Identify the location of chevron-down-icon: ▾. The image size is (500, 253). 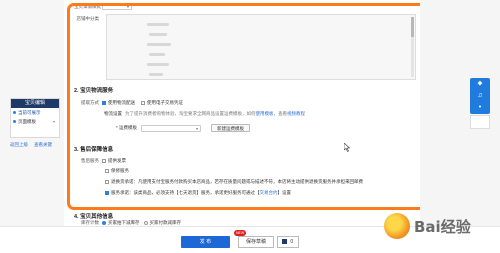
(53, 121).